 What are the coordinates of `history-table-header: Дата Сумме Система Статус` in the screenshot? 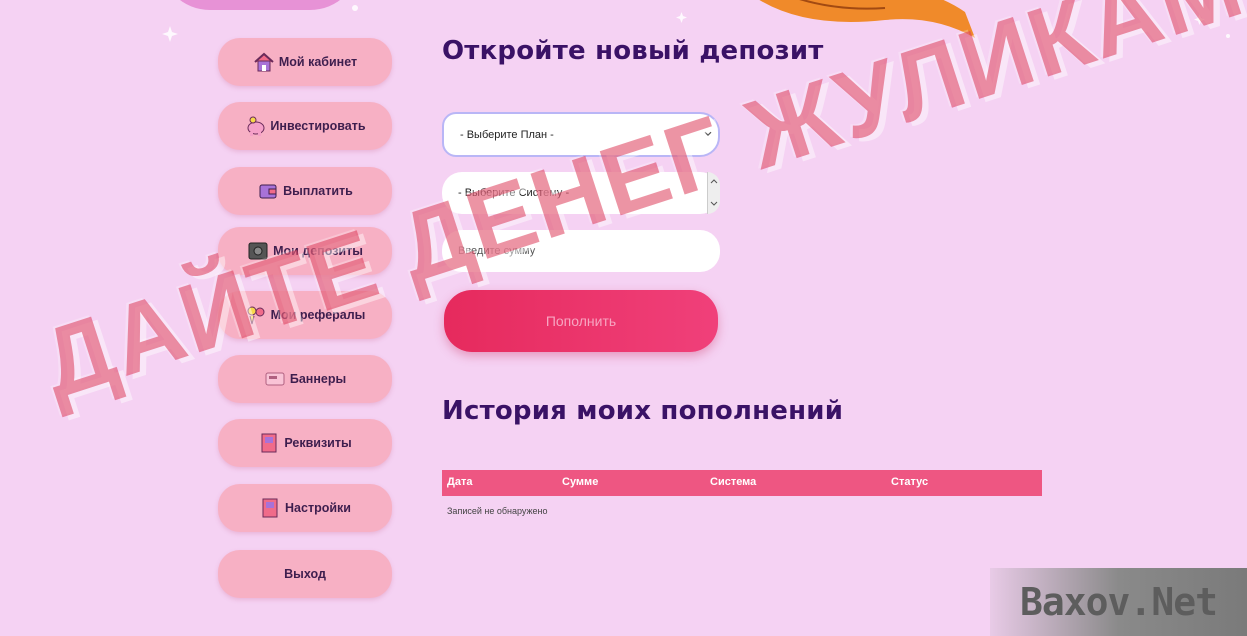 It's located at (742, 483).